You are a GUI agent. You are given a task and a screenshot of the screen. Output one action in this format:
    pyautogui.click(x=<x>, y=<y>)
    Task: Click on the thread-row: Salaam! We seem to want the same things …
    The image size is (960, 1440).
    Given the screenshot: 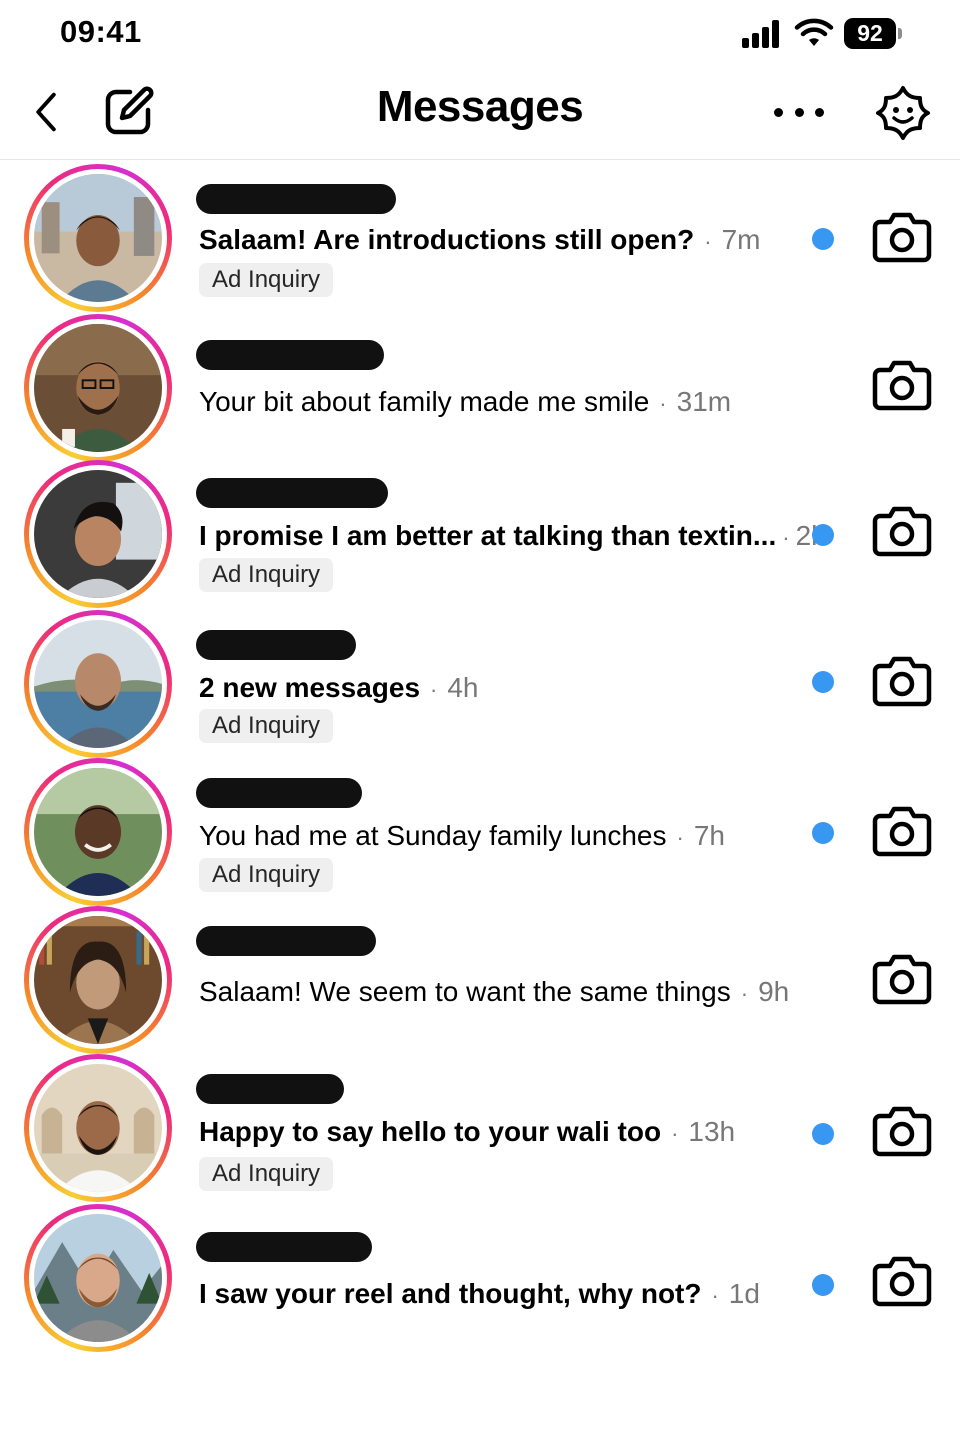 What is the action you would take?
    pyautogui.click(x=480, y=980)
    